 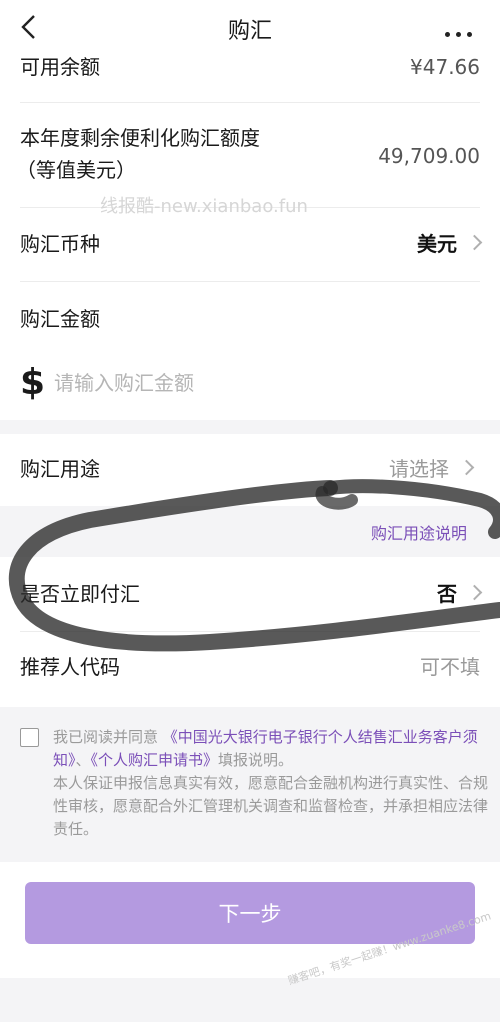 I want to click on nav-bar: 购汇, so click(x=250, y=28).